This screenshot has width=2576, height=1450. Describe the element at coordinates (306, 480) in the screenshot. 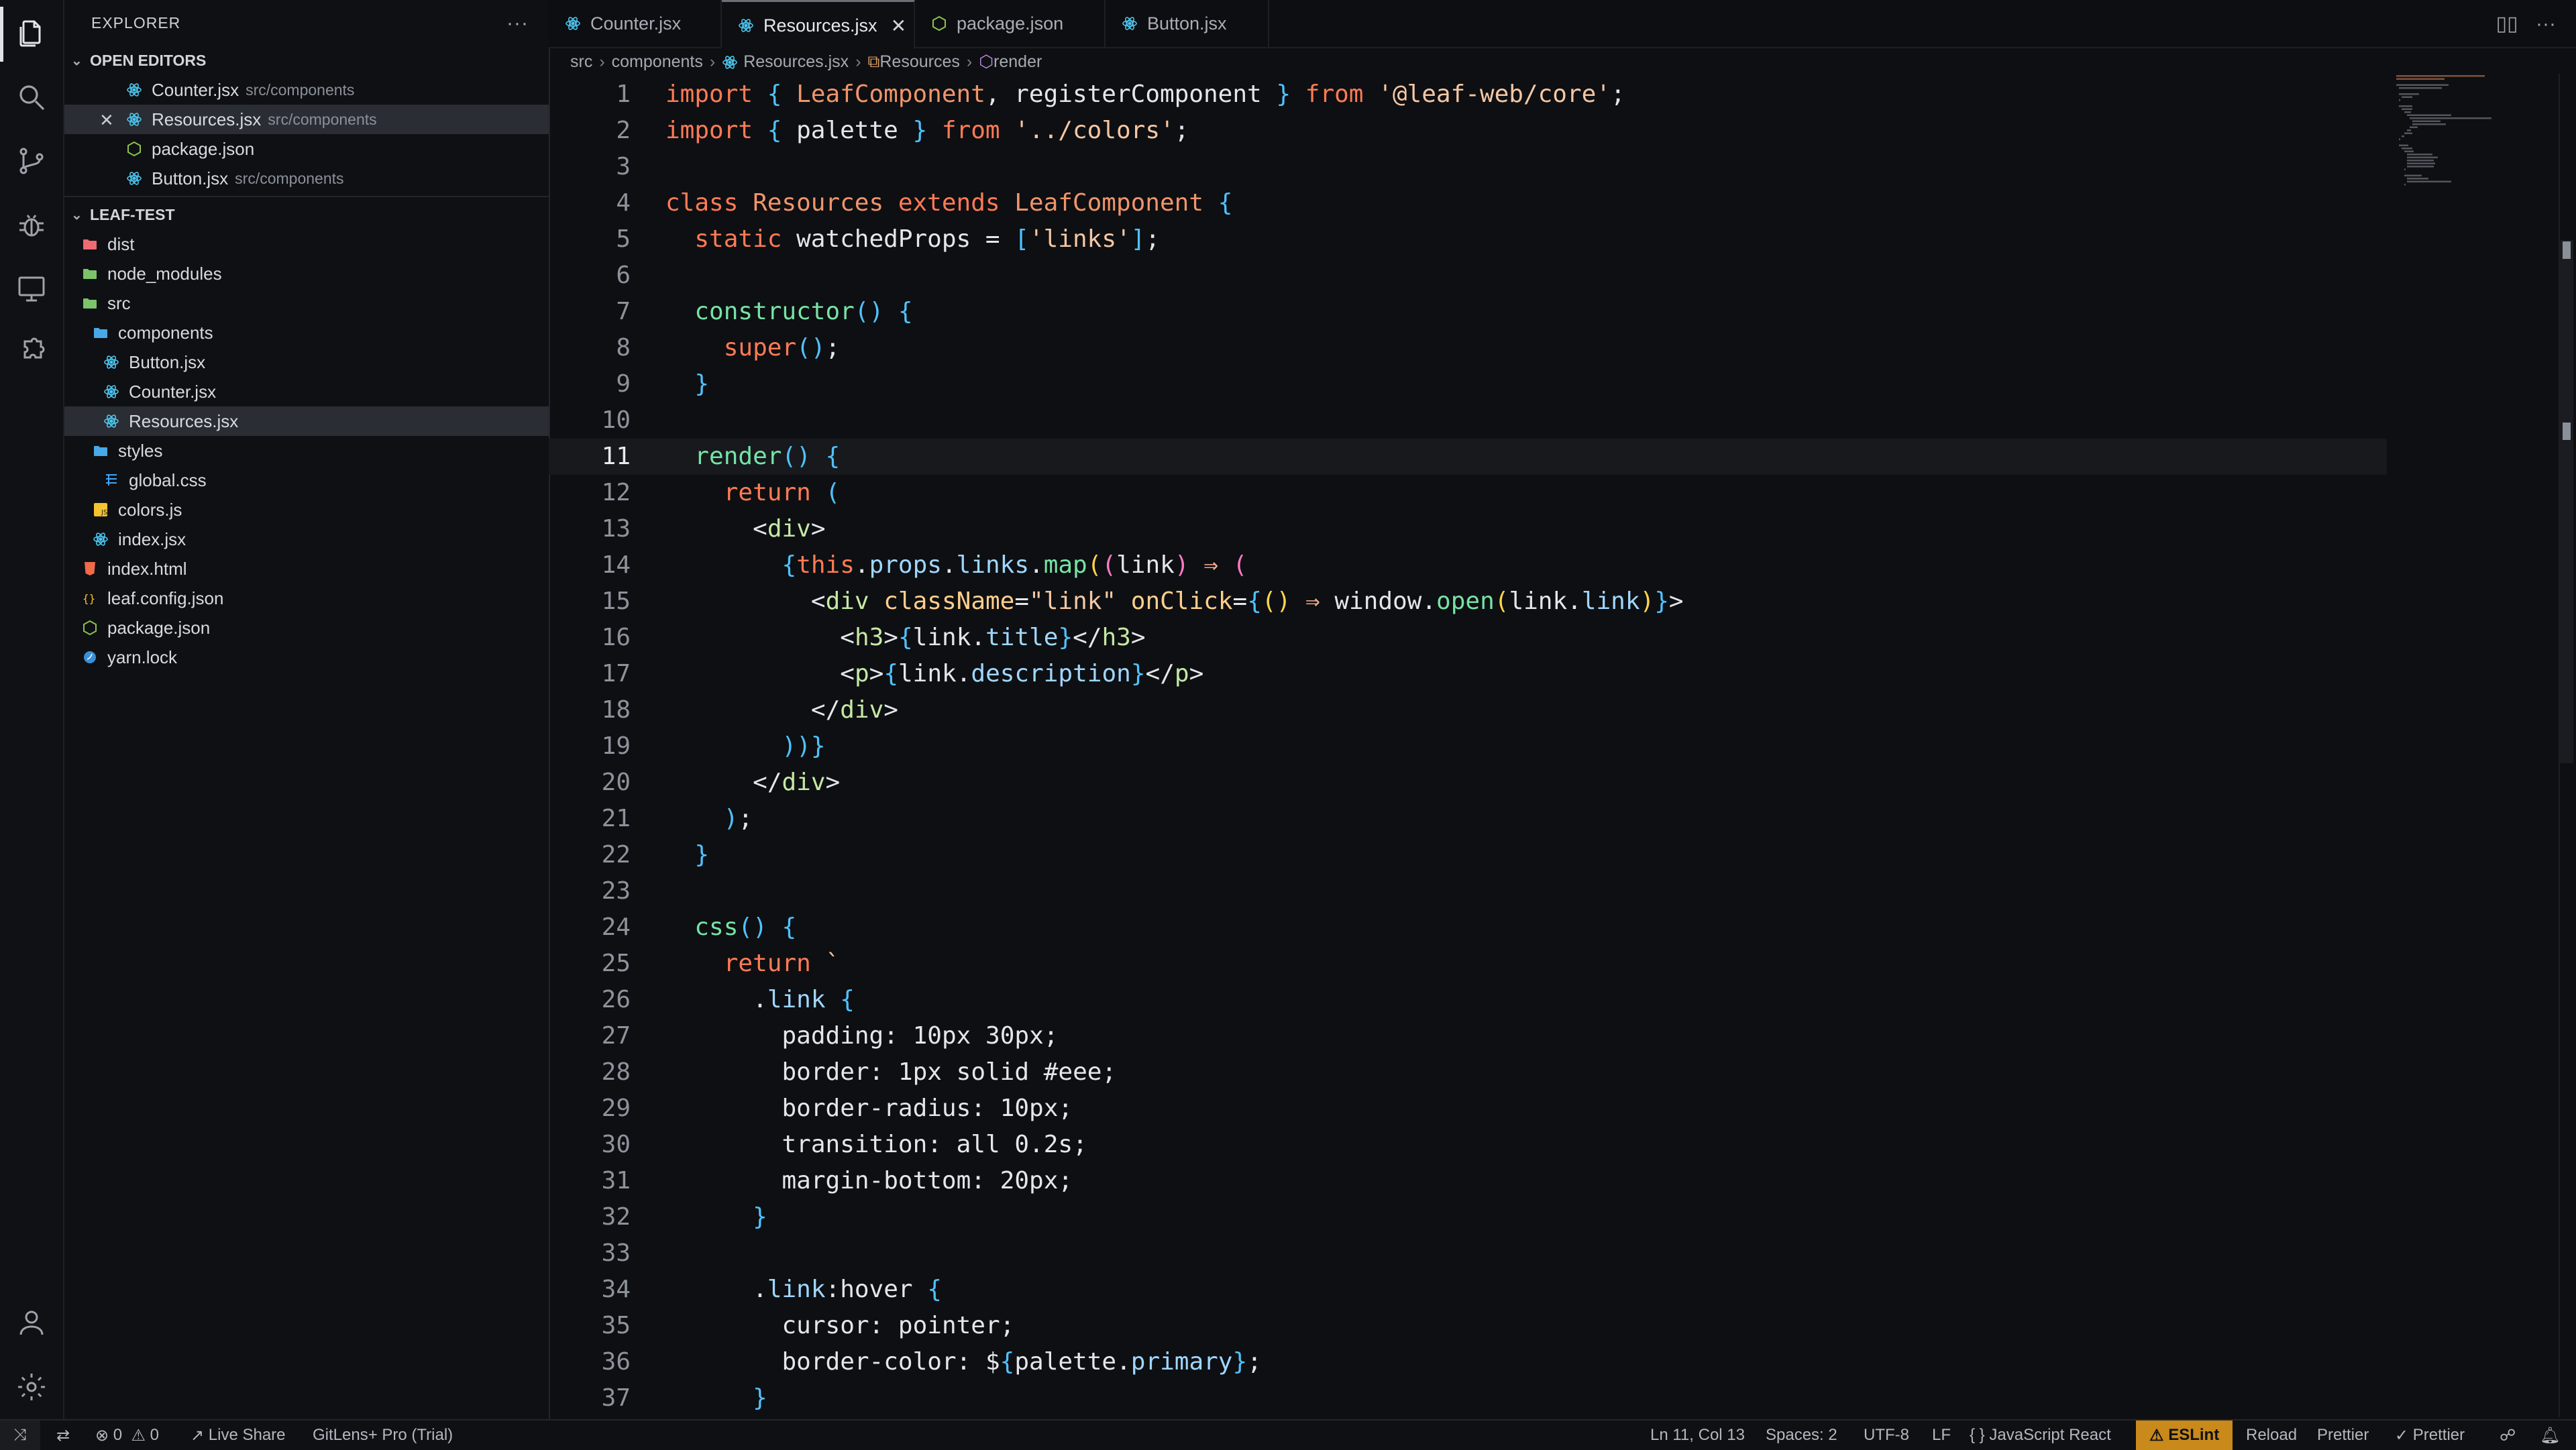

I see `tree-item: global.css` at that location.